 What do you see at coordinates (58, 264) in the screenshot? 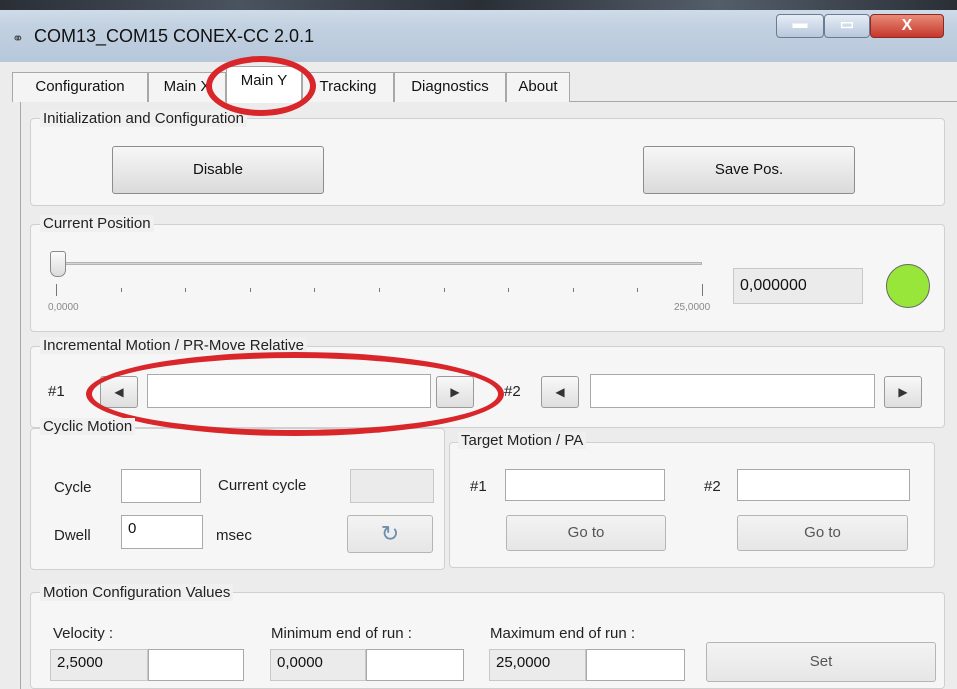
I see `position-slider-thumb` at bounding box center [58, 264].